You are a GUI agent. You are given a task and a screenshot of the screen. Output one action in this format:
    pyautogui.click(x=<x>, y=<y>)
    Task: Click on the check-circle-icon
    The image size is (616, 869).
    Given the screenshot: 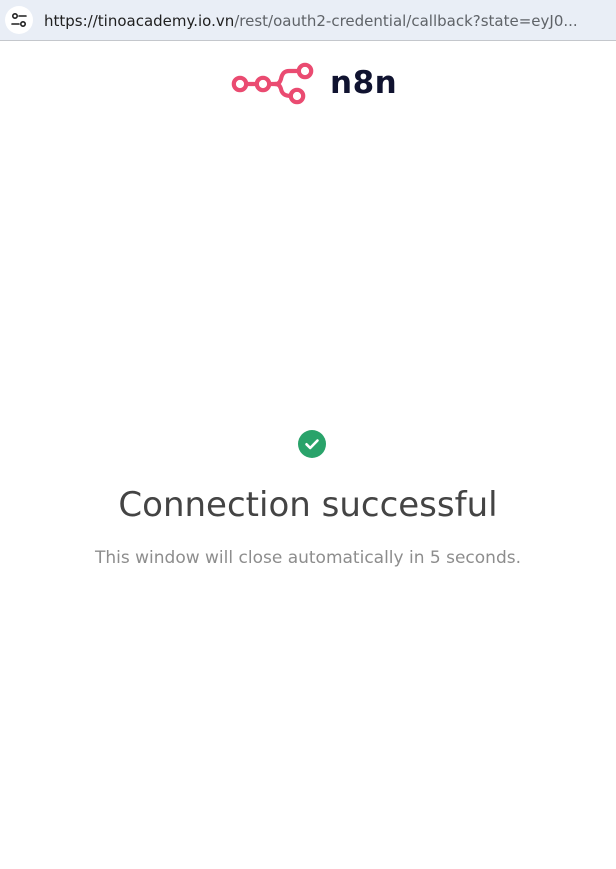 What is the action you would take?
    pyautogui.click(x=312, y=444)
    